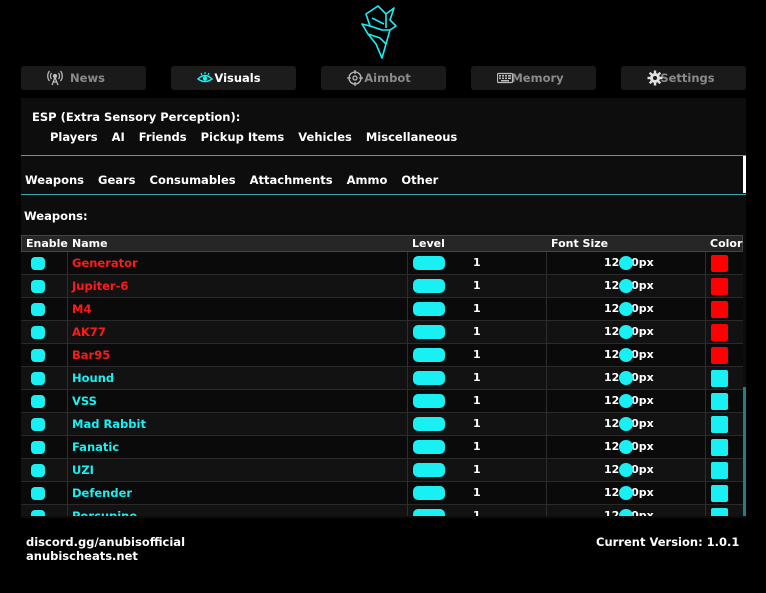 The width and height of the screenshot is (766, 593). Describe the element at coordinates (193, 180) in the screenshot. I see `category-consumables: Consumables` at that location.